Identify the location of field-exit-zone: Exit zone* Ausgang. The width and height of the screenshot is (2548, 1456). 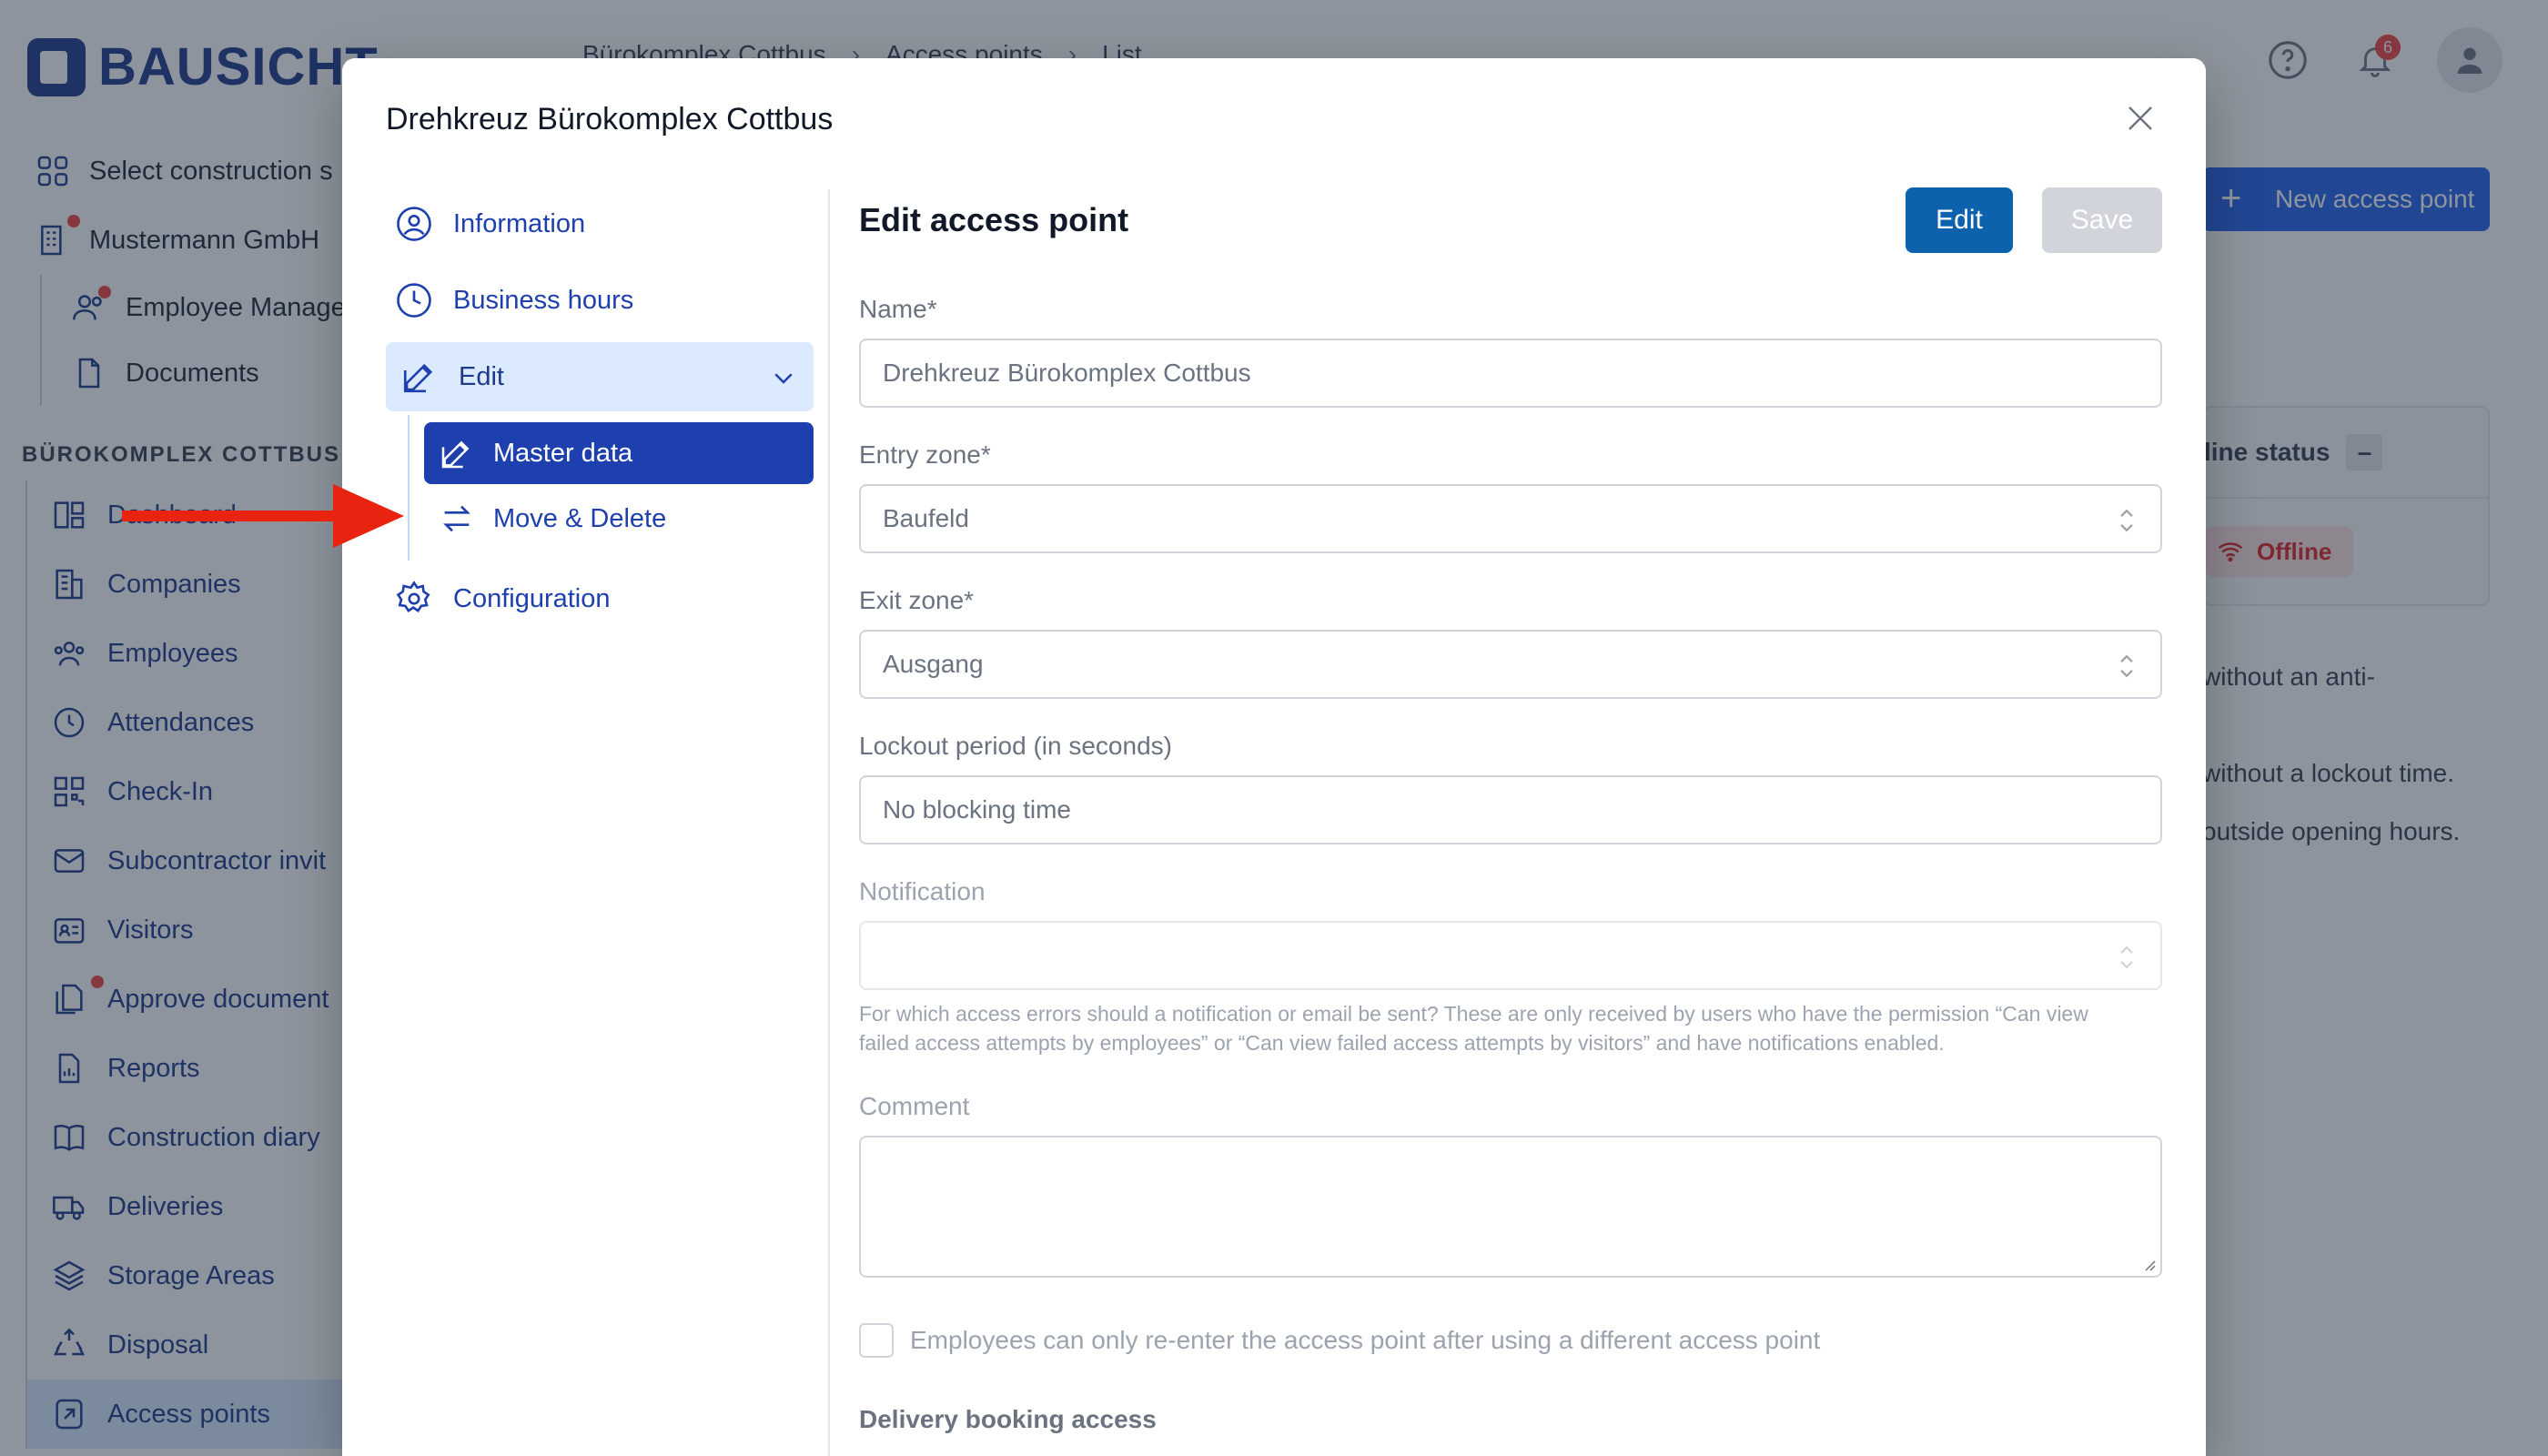
(1511, 643).